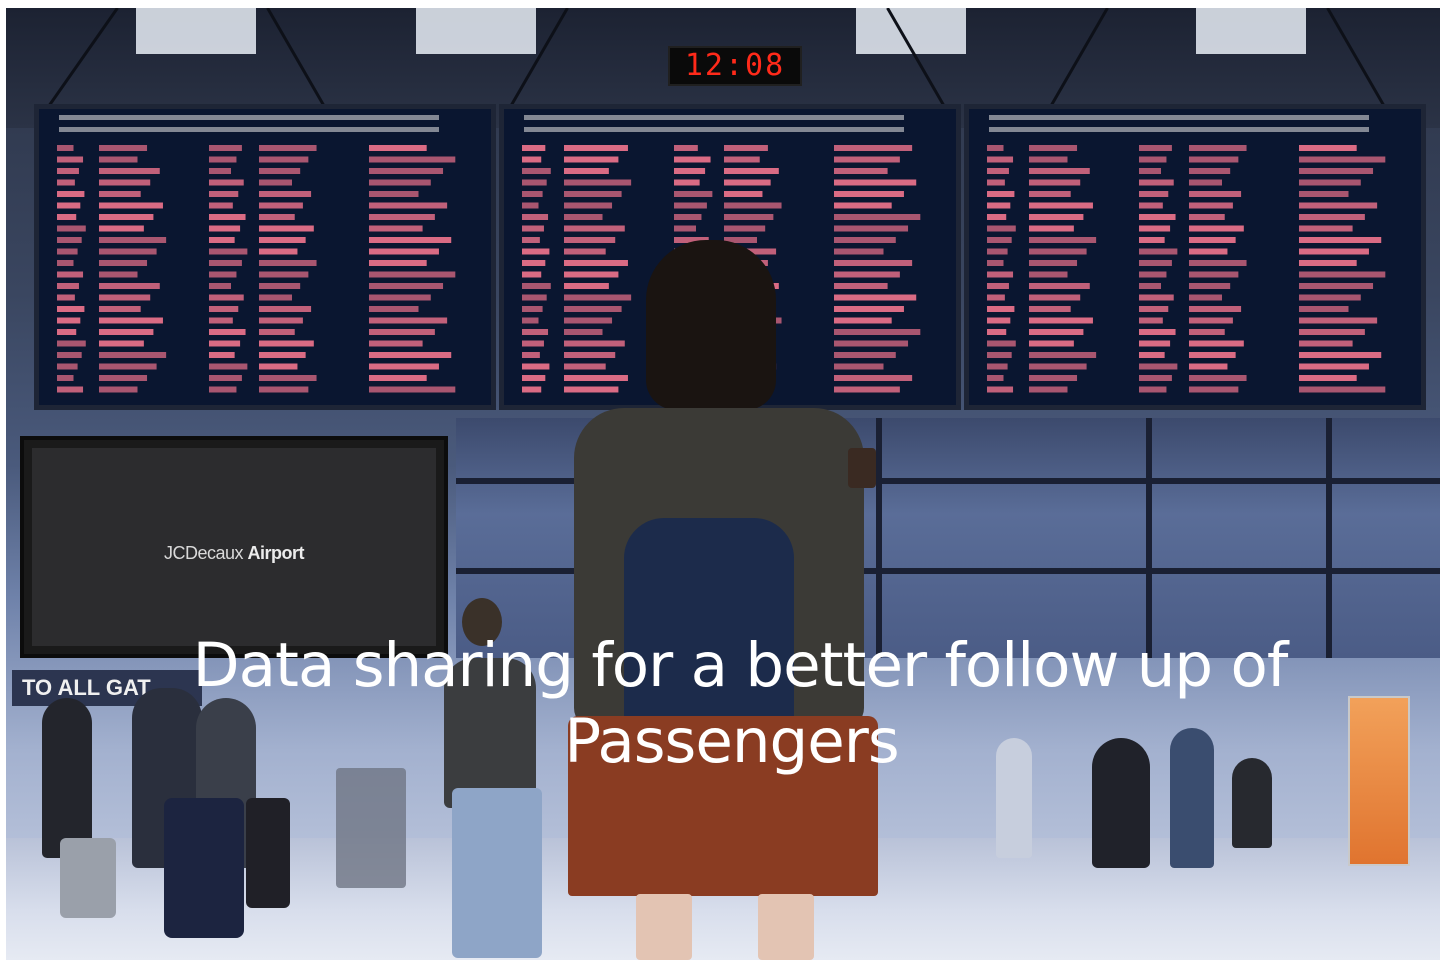  What do you see at coordinates (476, 31) in the screenshot?
I see `skylight` at bounding box center [476, 31].